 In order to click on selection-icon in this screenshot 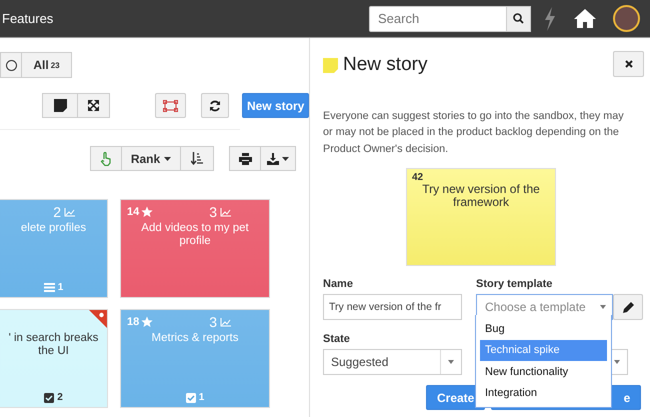, I will do `click(170, 106)`.